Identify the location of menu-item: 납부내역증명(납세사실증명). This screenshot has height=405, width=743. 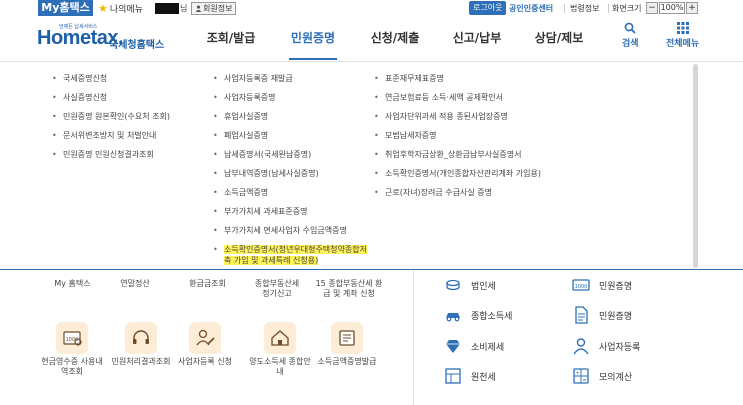
(293, 173).